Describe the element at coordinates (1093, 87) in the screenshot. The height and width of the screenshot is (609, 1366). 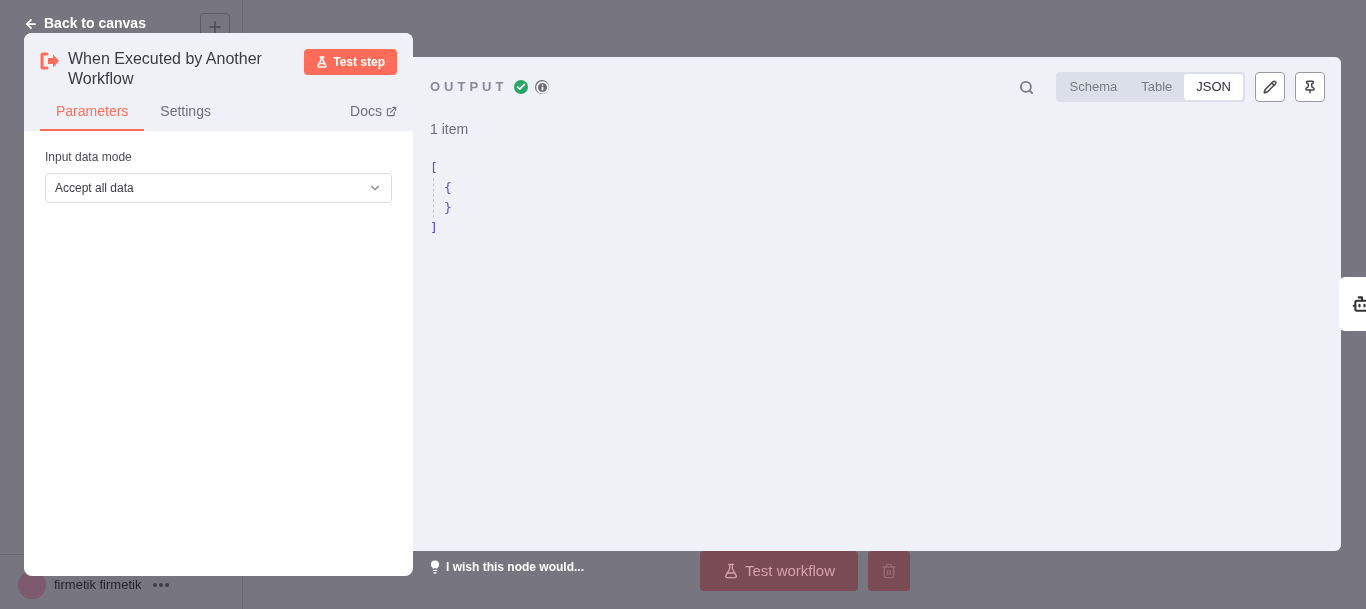
I see `view-tab: Schema` at that location.